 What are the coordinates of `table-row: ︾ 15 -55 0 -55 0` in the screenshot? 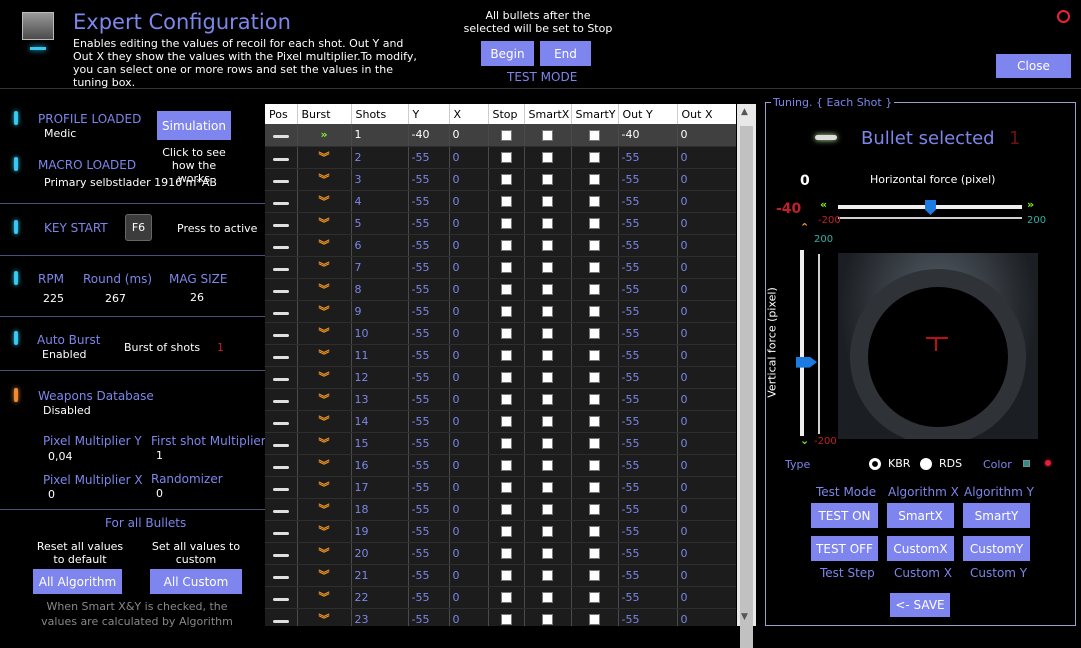 It's located at (500, 443).